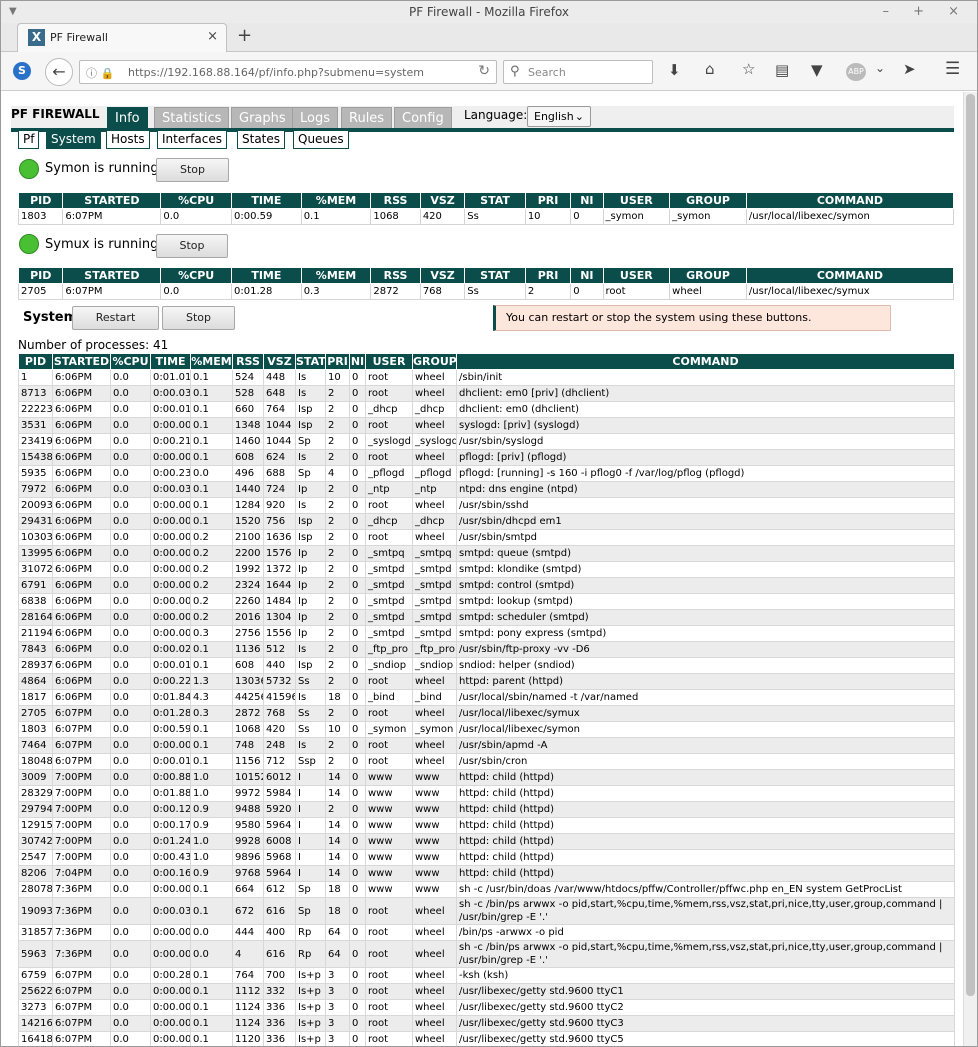 The width and height of the screenshot is (978, 1047). What do you see at coordinates (212, 36) in the screenshot?
I see `tab-close-icon: ×` at bounding box center [212, 36].